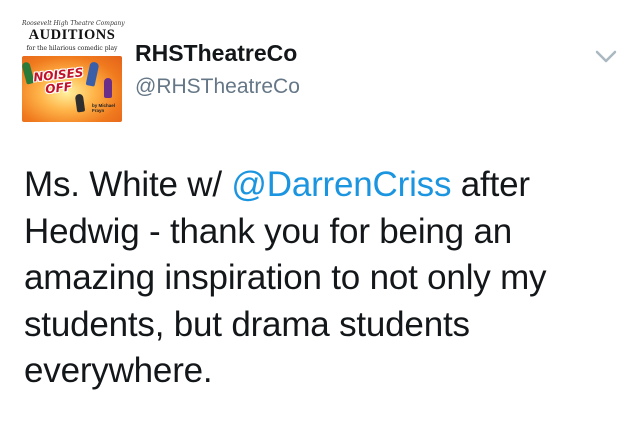 This screenshot has width=629, height=426. I want to click on chevron-down-icon, so click(606, 57).